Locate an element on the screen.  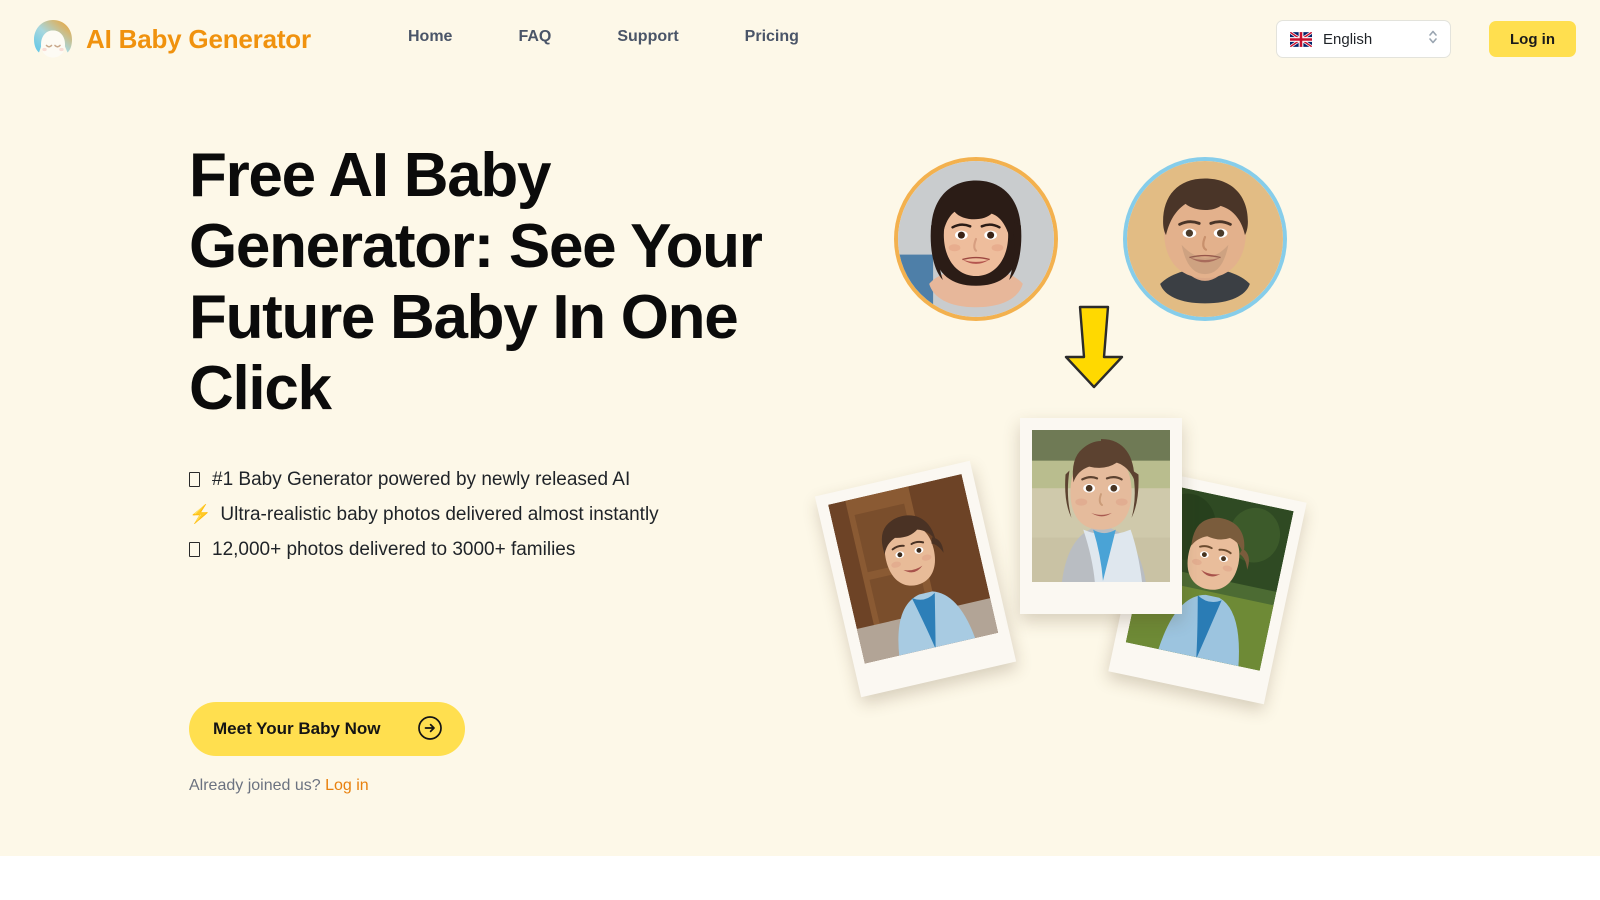
login-prompt-text: Already joined us? is located at coordinates (257, 785).